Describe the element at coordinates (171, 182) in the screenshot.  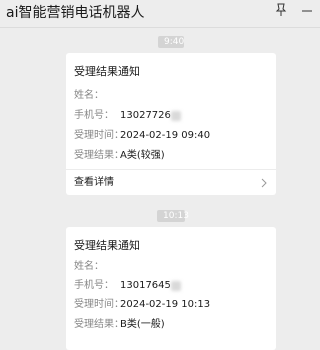
I see `view-details-button: 查看详情` at that location.